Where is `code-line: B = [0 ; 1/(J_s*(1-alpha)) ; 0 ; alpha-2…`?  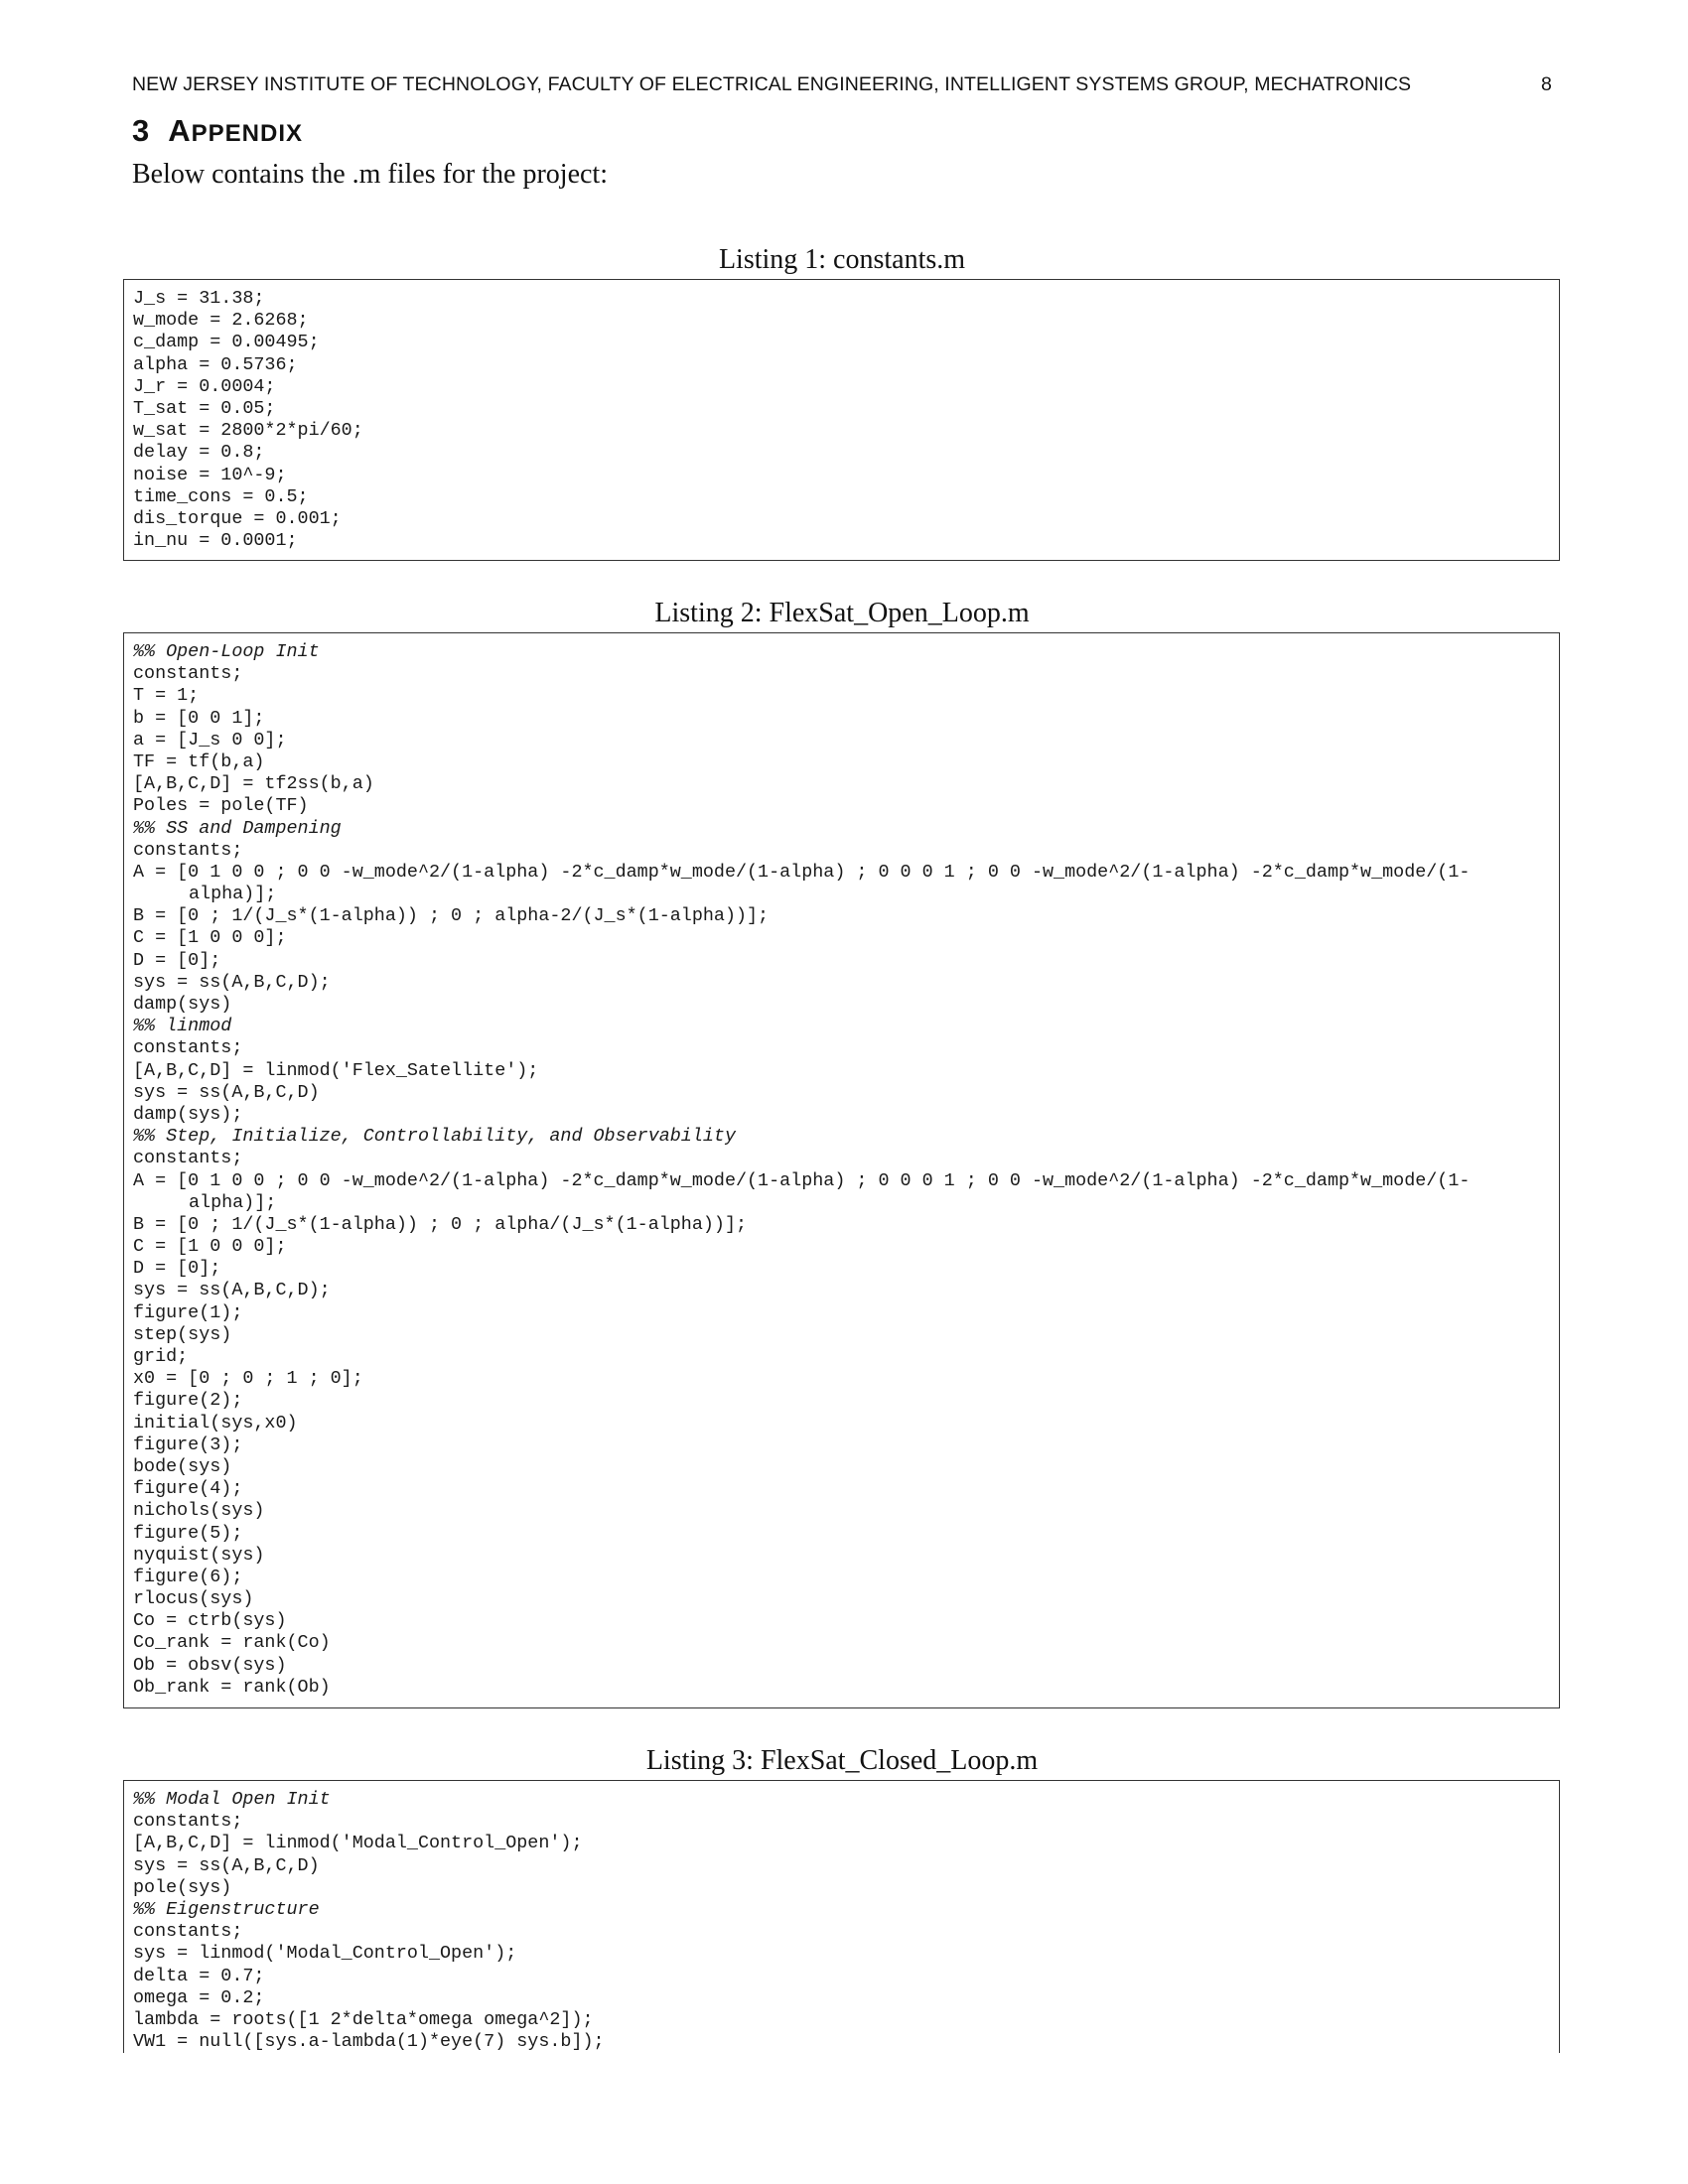
code-line: B = [0 ; 1/(J_s*(1-alpha)) ; 0 ; alpha-2… is located at coordinates (451, 916).